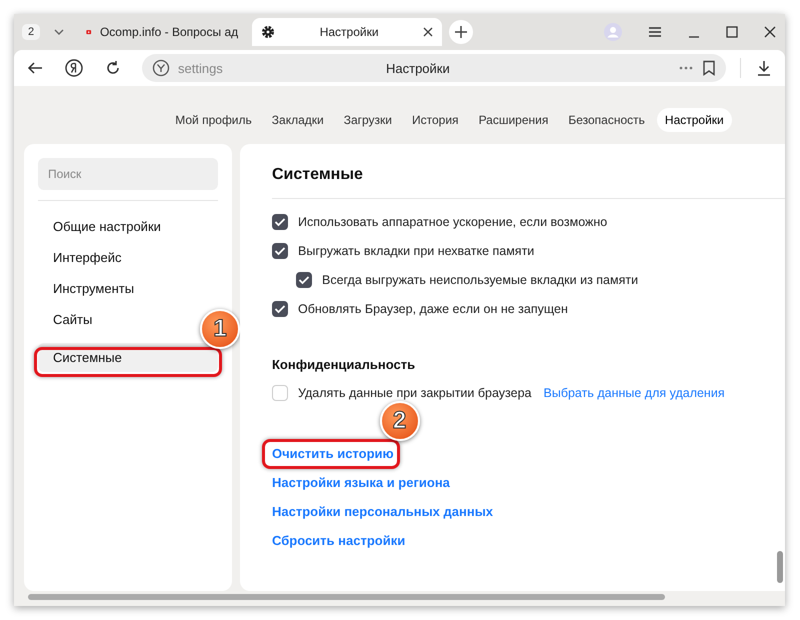  Describe the element at coordinates (347, 32) in the screenshot. I see `browser-tab: Настройки` at that location.